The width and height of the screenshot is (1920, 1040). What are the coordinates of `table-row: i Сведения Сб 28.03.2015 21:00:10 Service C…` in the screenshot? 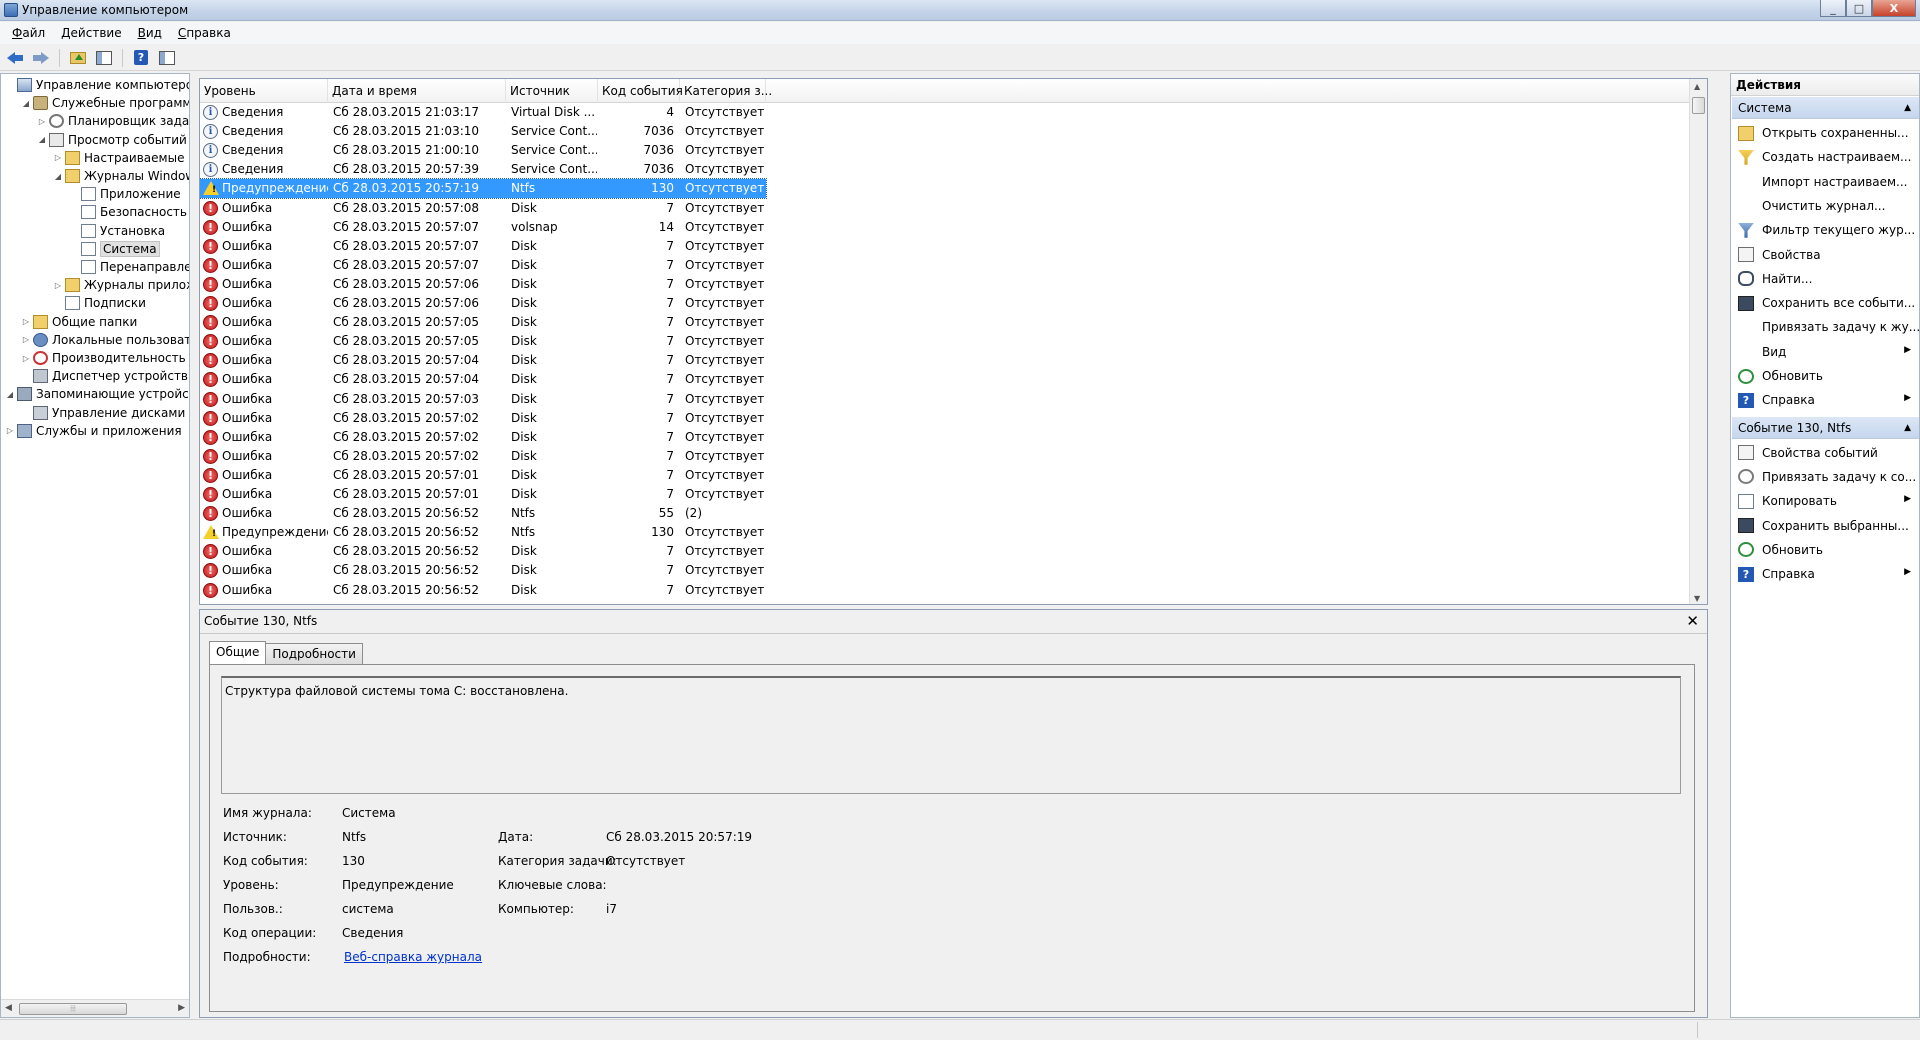 It's located at (483, 150).